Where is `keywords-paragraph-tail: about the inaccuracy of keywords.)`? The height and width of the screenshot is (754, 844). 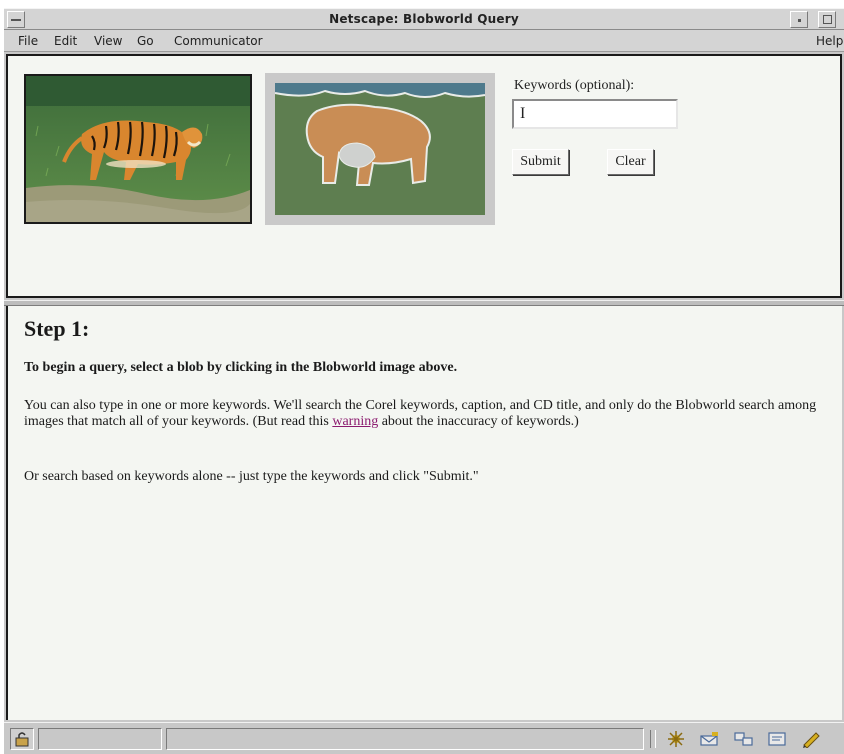
keywords-paragraph-tail: about the inaccuracy of keywords.) is located at coordinates (478, 421).